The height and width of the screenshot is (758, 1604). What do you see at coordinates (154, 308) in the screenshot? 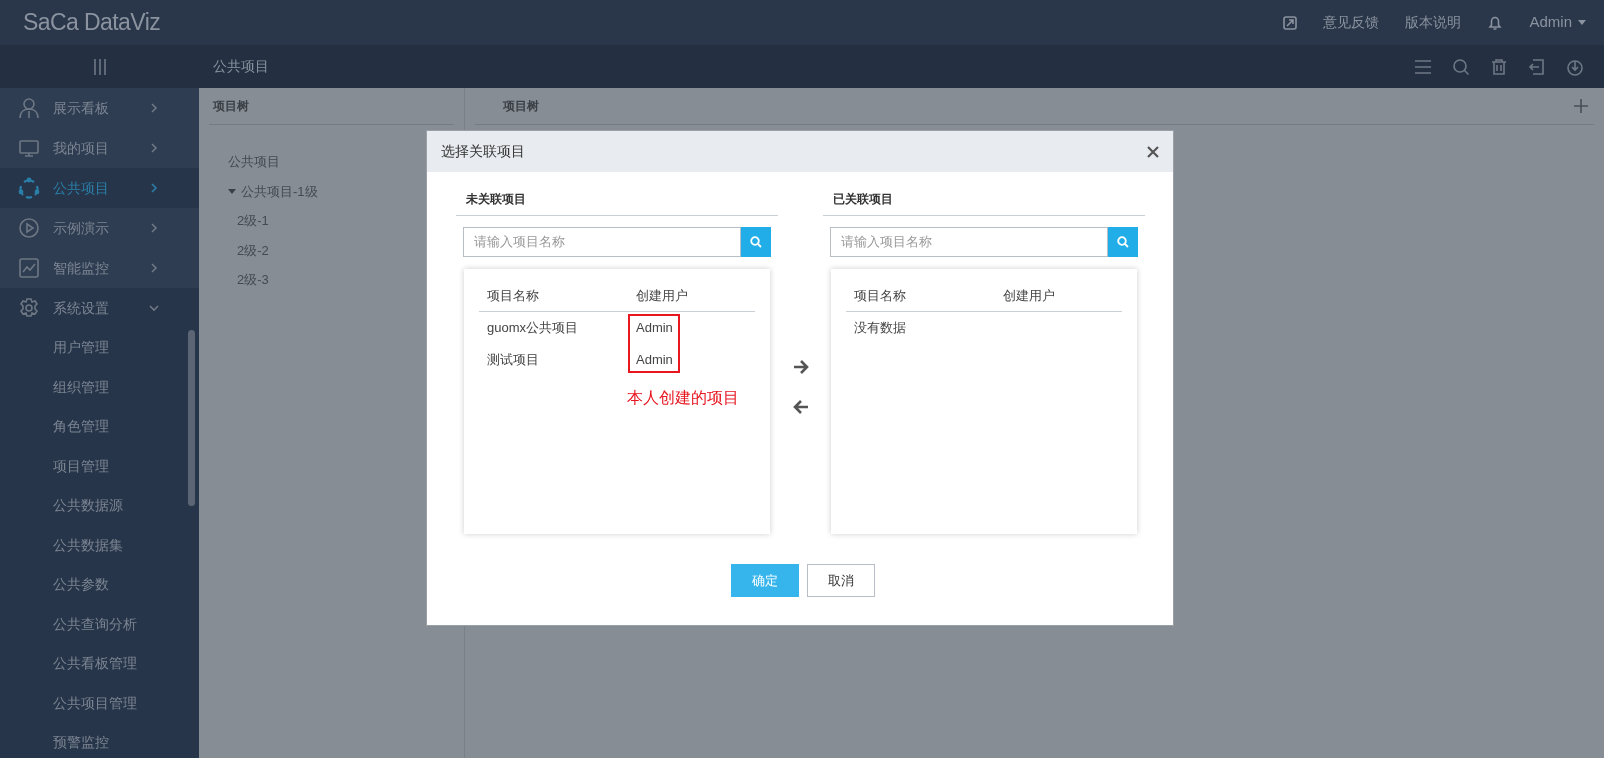
I see `chevron-down-icon` at bounding box center [154, 308].